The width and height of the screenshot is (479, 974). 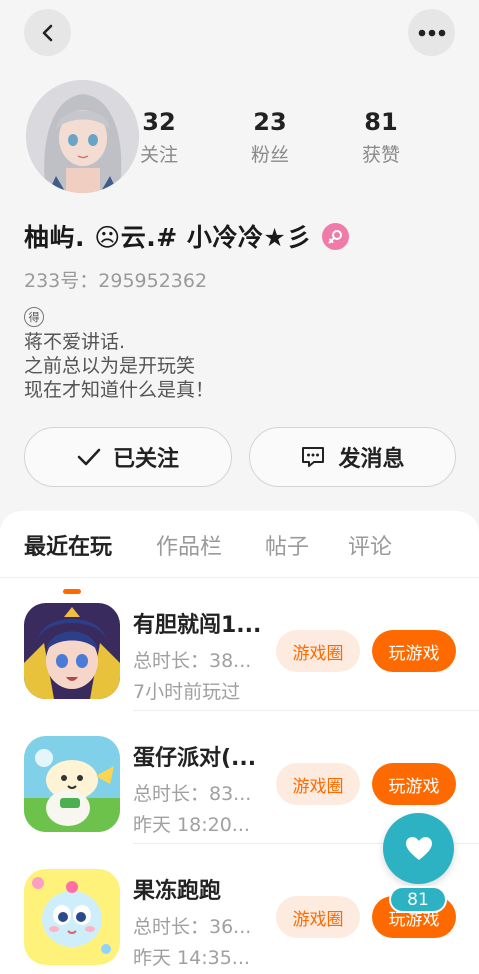 I want to click on bio-line: 现在才知道什么是真！, so click(x=119, y=390).